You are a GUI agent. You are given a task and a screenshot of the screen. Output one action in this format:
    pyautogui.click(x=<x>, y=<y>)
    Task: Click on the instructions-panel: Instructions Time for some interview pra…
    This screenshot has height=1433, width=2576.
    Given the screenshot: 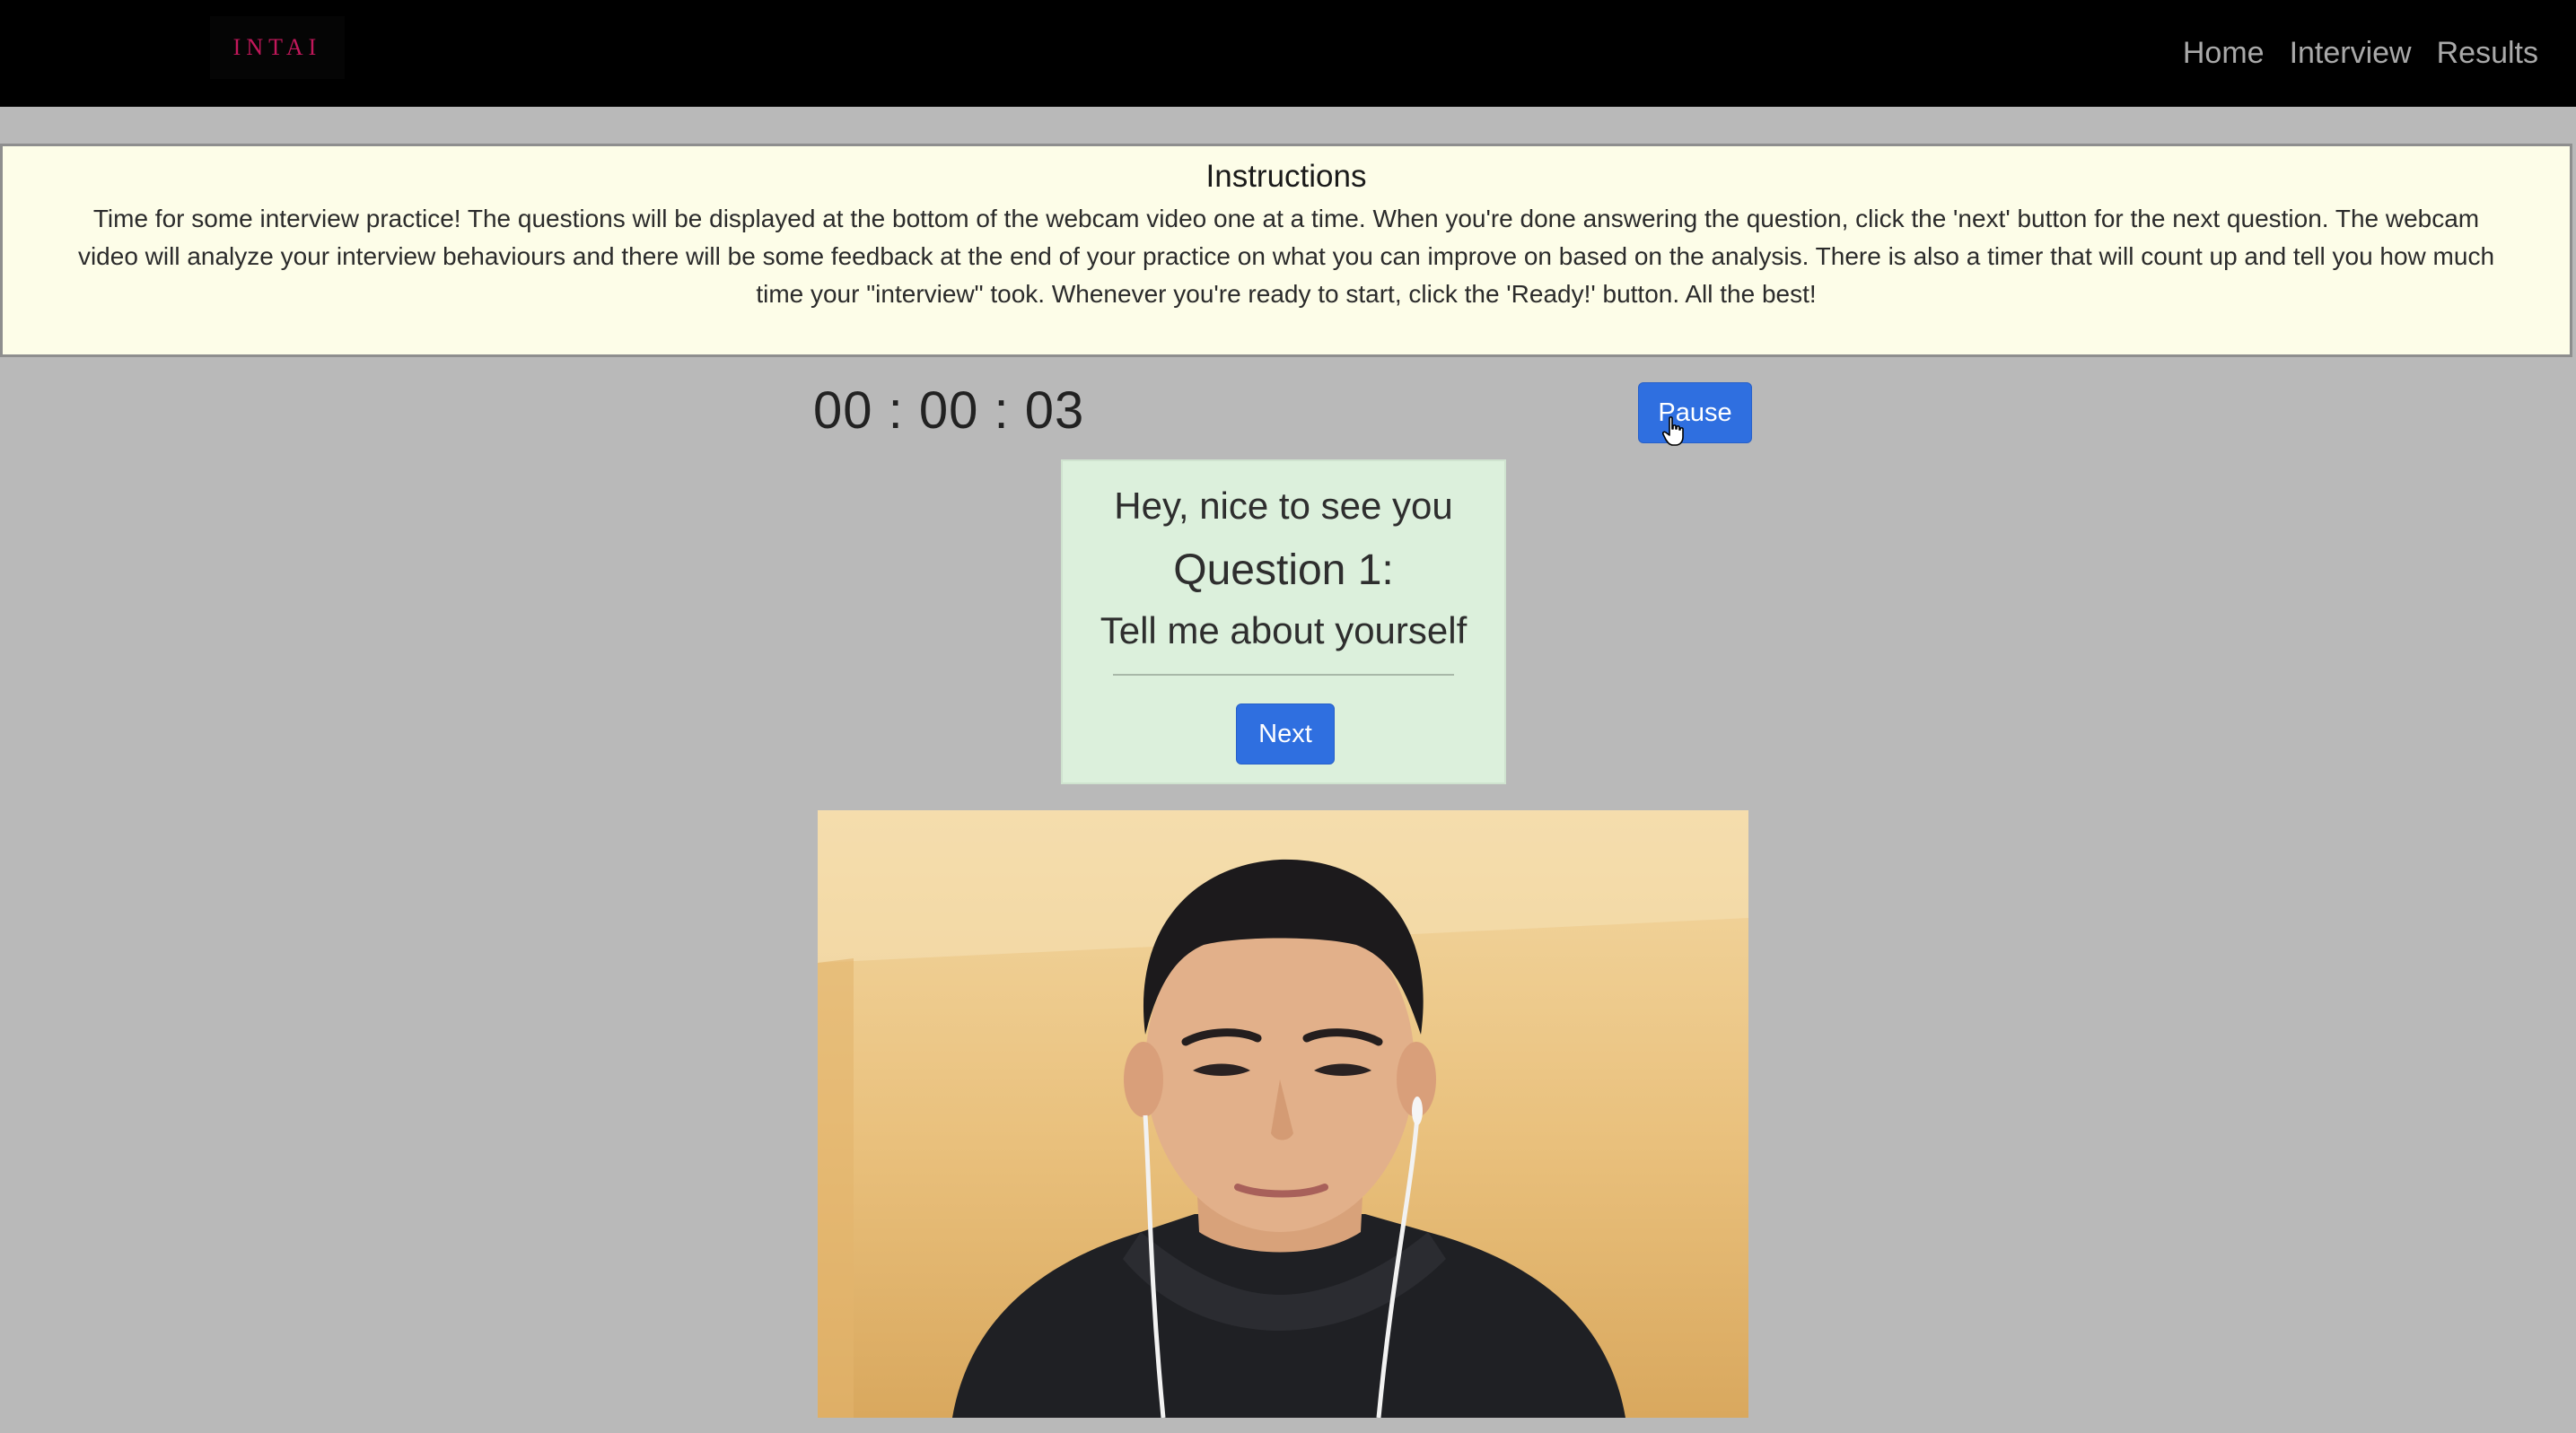 What is the action you would take?
    pyautogui.click(x=1286, y=250)
    